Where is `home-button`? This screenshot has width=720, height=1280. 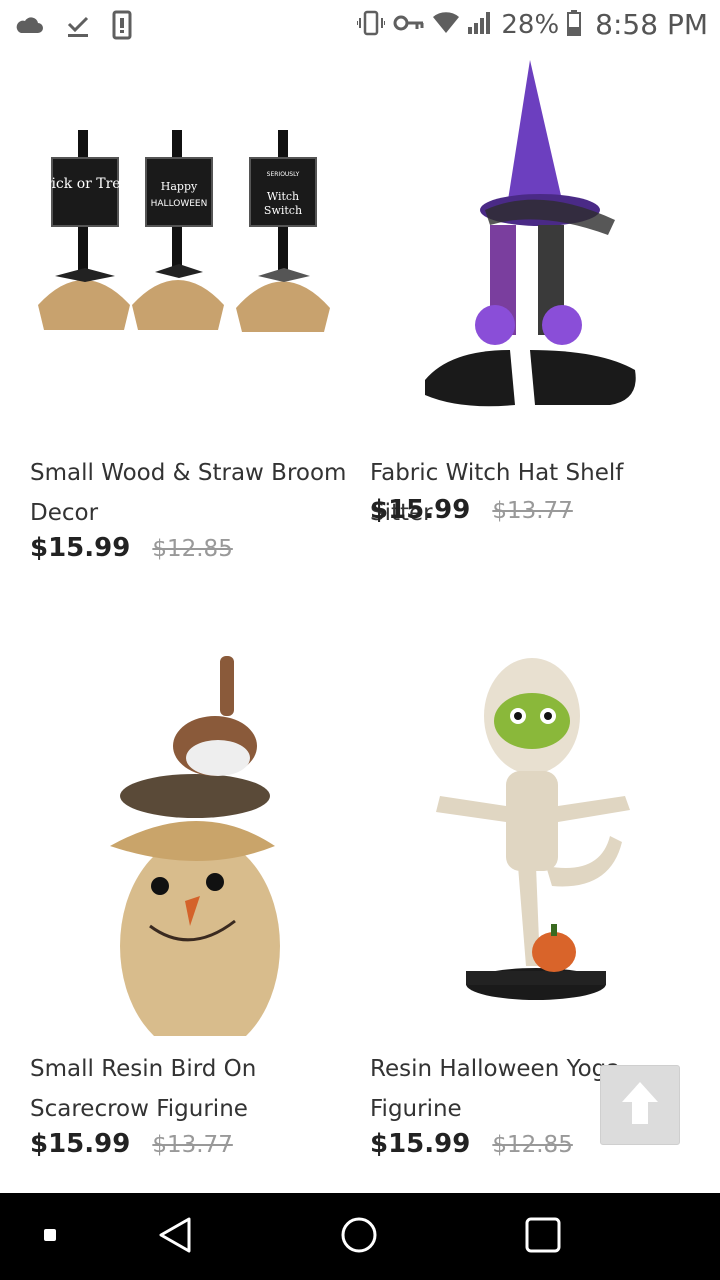 home-button is located at coordinates (359, 1236).